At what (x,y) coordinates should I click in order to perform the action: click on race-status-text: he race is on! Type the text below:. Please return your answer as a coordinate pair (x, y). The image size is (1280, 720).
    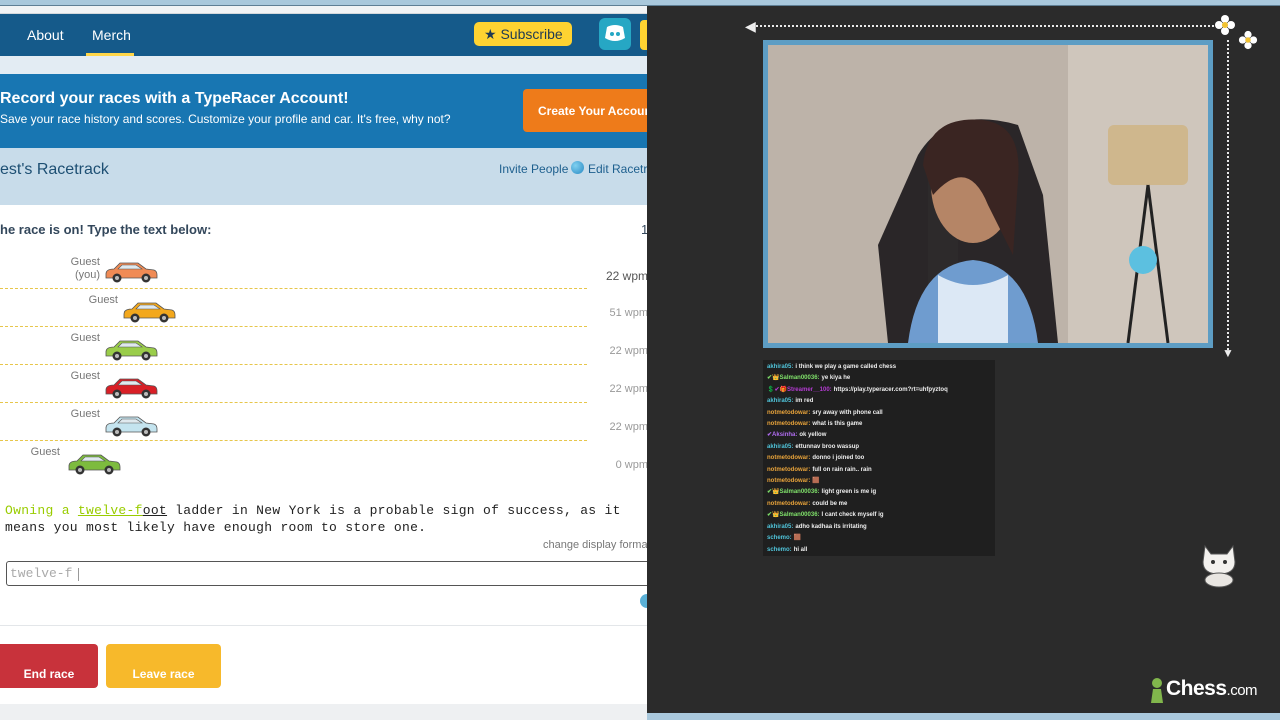
    Looking at the image, I should click on (106, 229).